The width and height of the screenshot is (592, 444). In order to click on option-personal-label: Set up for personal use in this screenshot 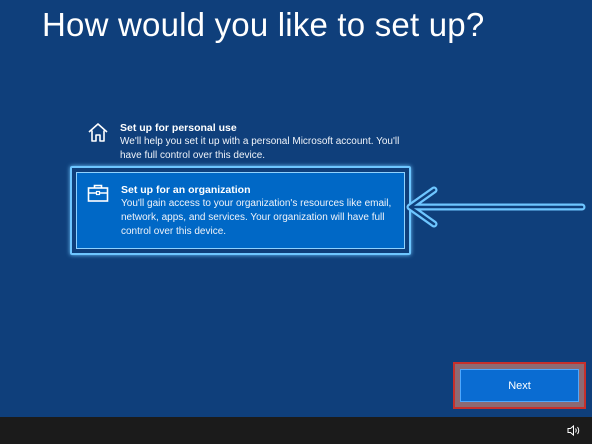, I will do `click(178, 128)`.